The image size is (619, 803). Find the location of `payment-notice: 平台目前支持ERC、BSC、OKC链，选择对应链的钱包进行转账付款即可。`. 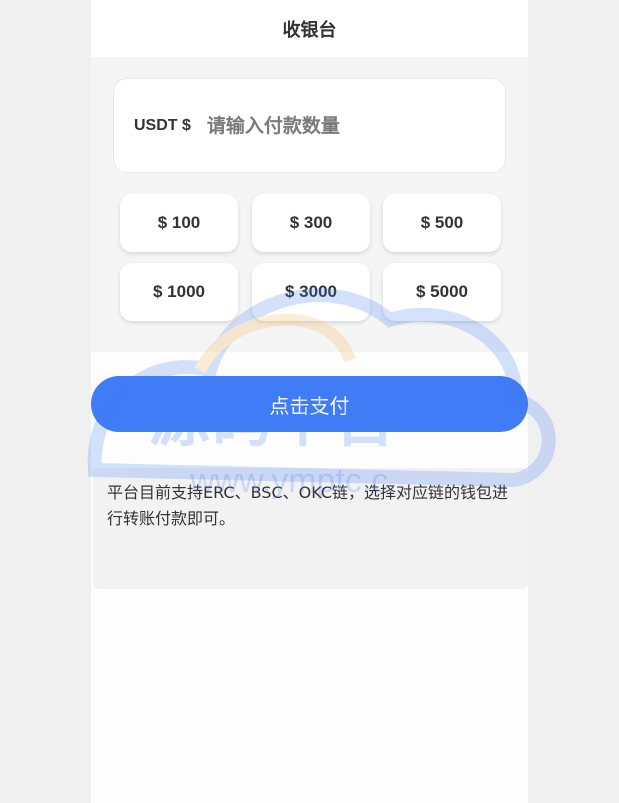

payment-notice: 平台目前支持ERC、BSC、OKC链，选择对应链的钱包进行转账付款即可。 is located at coordinates (310, 528).